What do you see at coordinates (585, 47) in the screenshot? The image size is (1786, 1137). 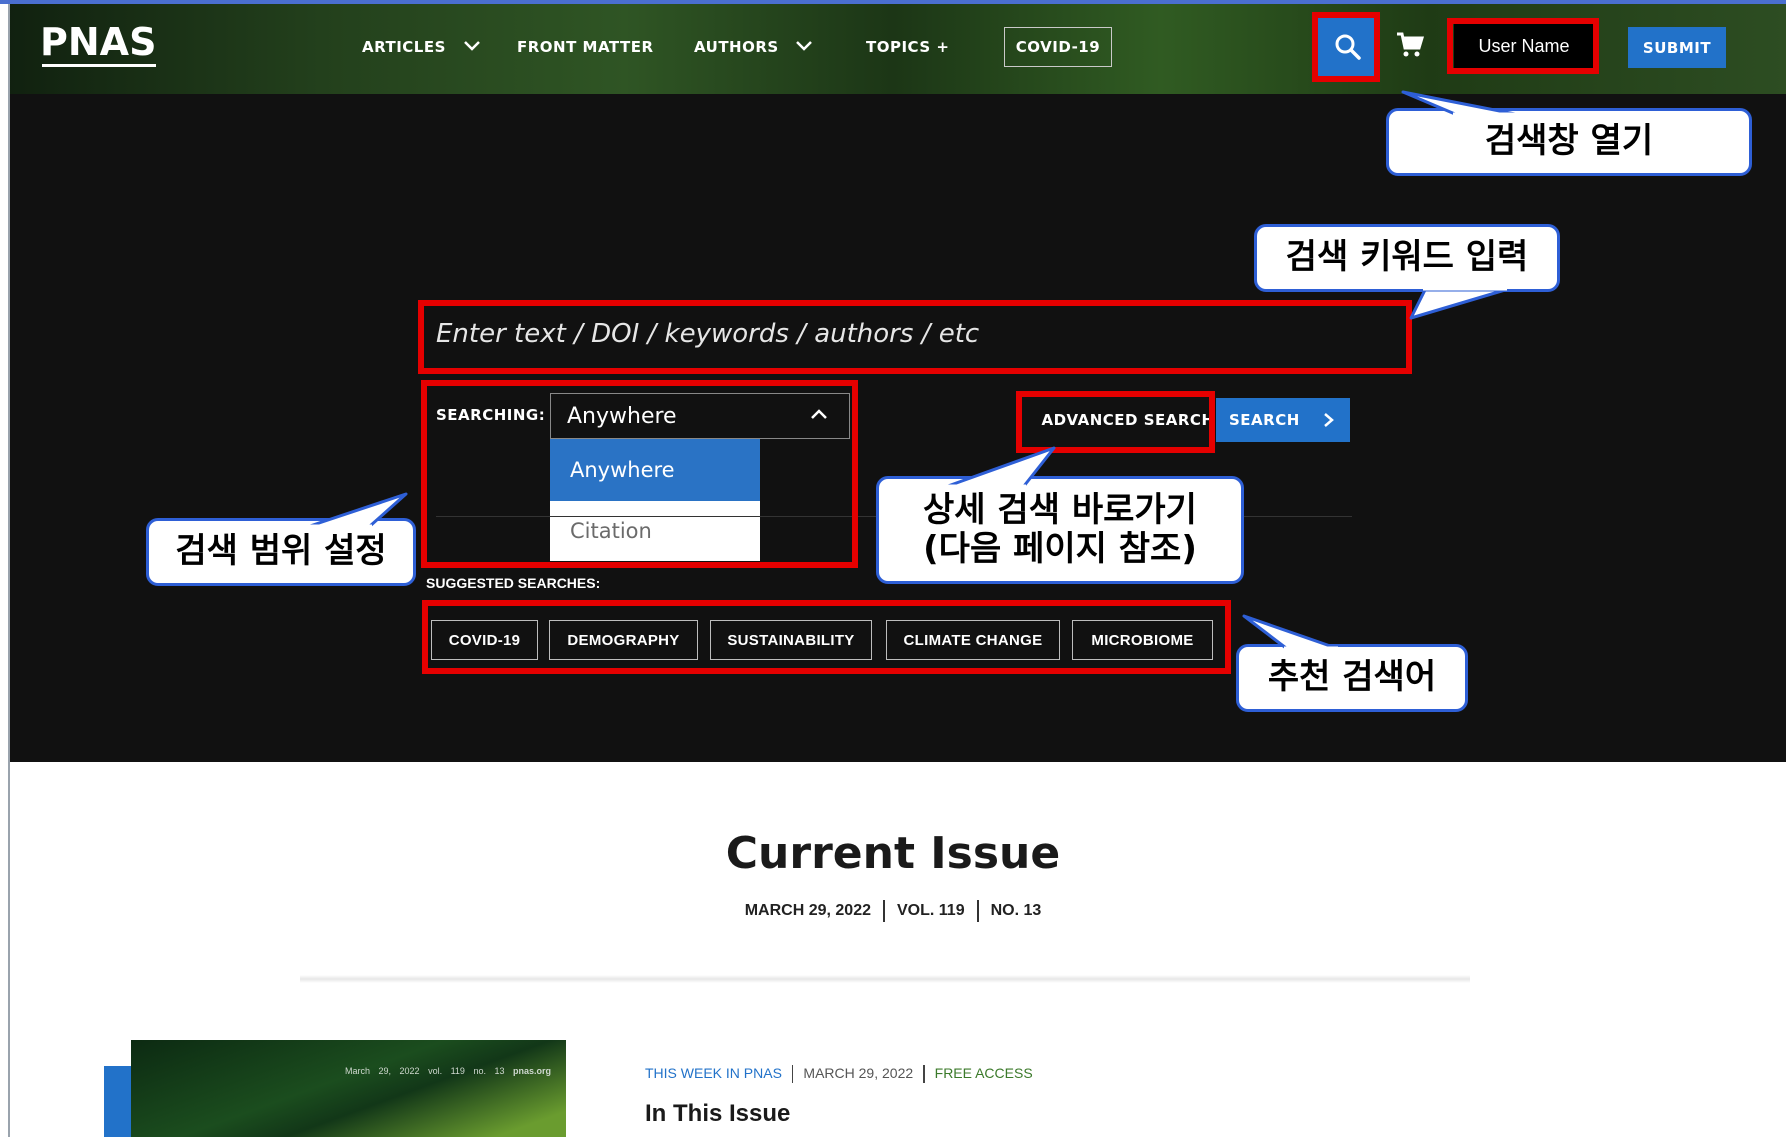 I see `nav-front-matter: FRONT MATTER` at bounding box center [585, 47].